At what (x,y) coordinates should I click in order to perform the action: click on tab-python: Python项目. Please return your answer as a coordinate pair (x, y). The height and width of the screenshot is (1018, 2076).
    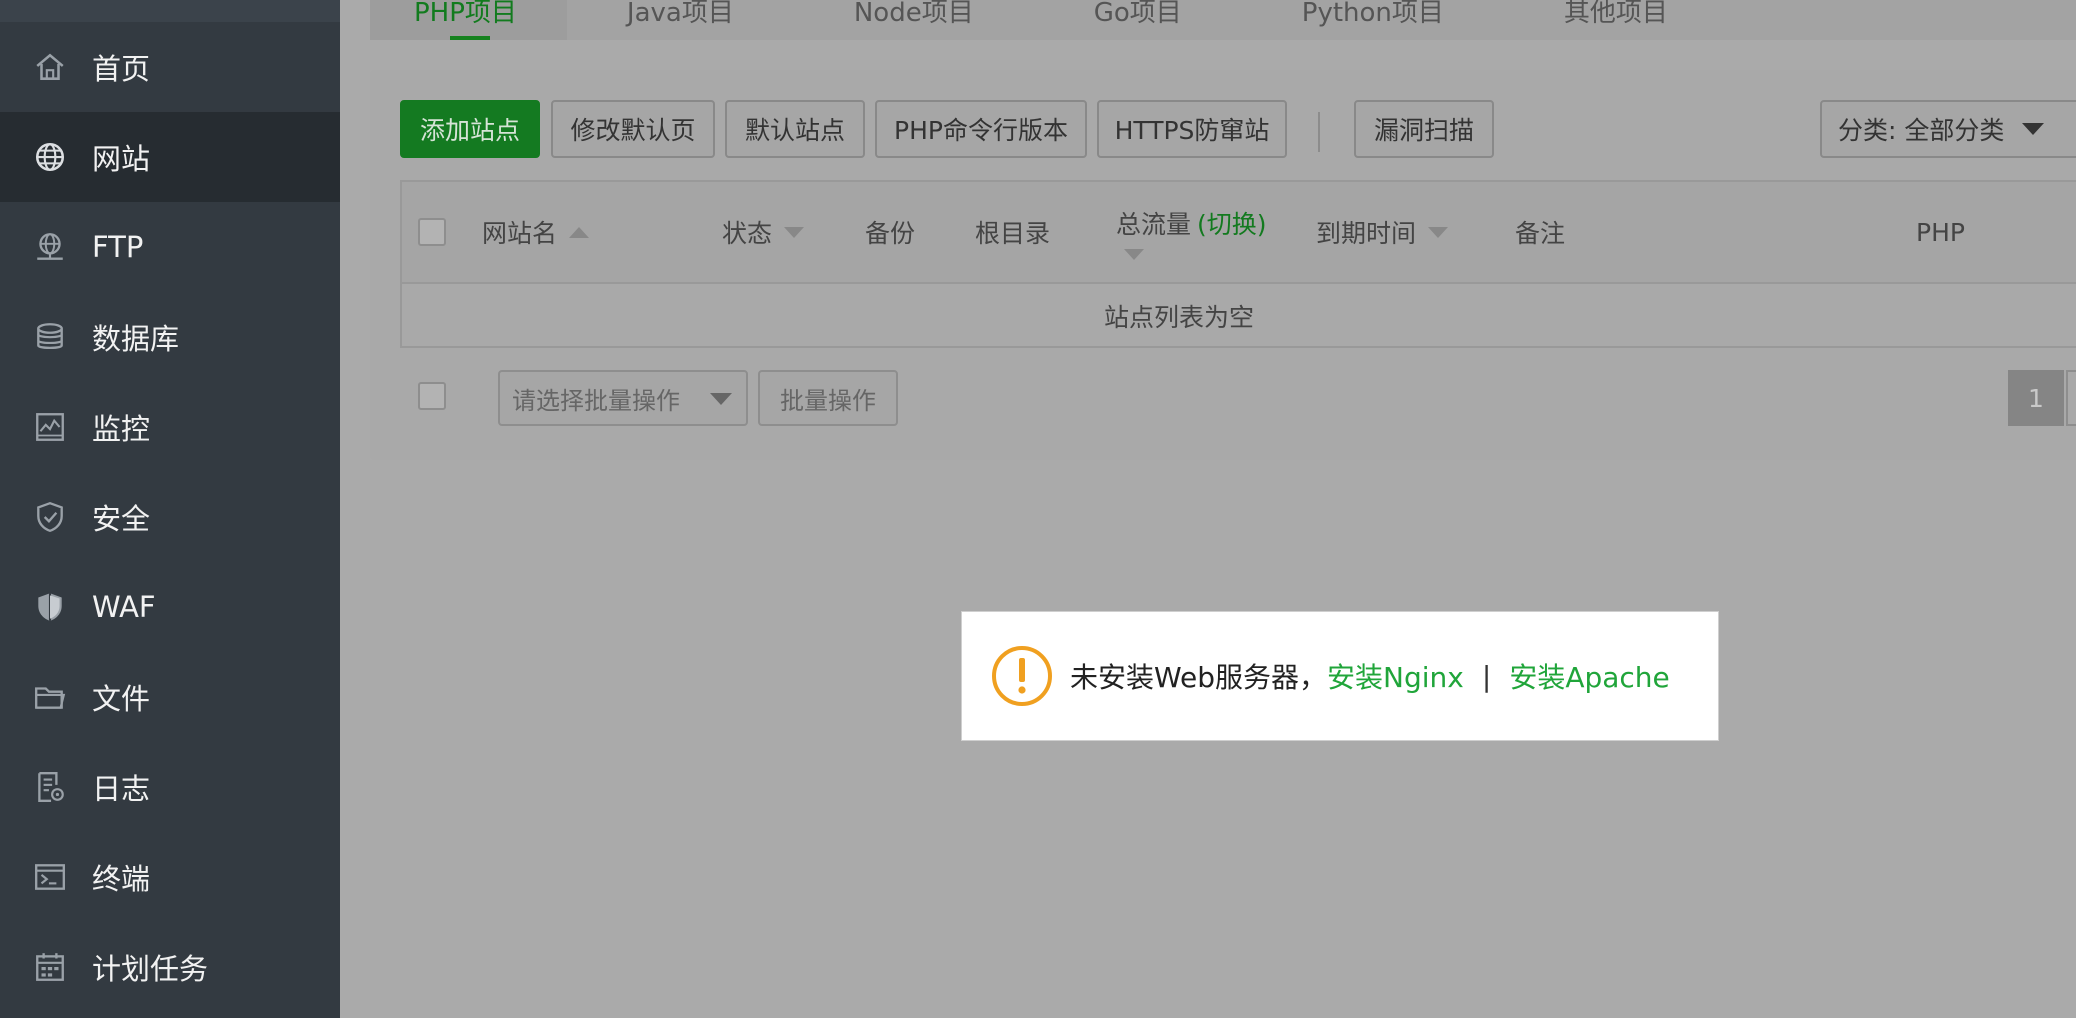
    Looking at the image, I should click on (1373, 20).